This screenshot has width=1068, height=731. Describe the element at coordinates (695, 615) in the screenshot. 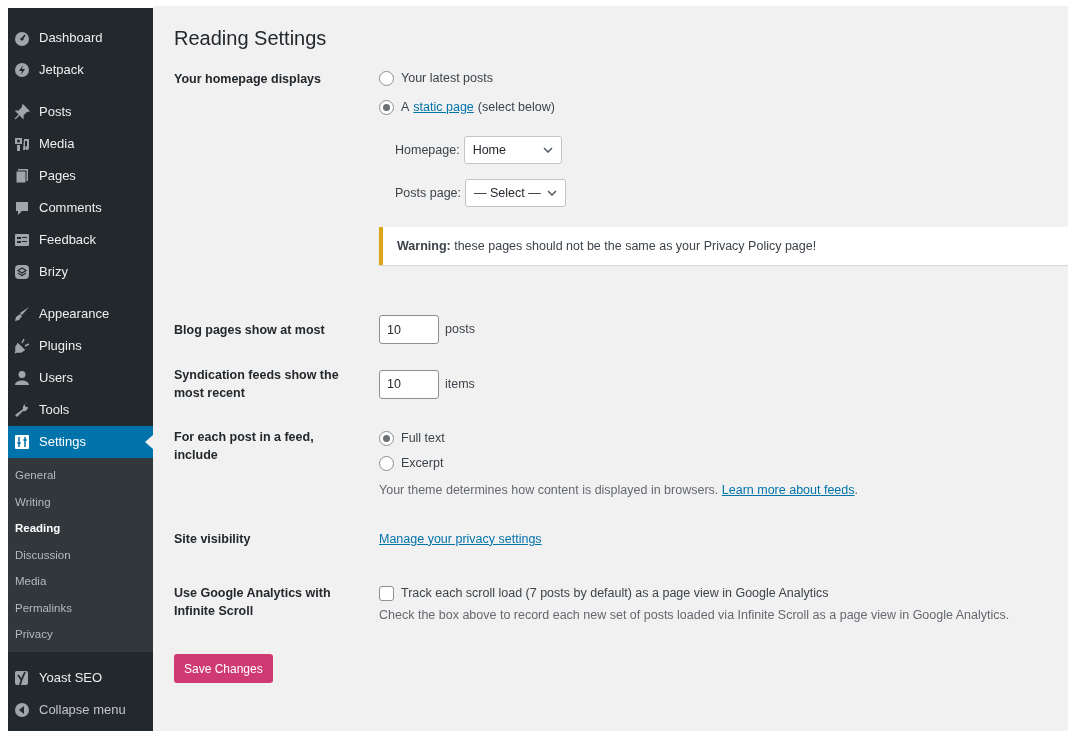

I see `description-text: Check the box above to record each new set of posts loaded via Infinite Scroll as a page view in Google Analytics.` at that location.